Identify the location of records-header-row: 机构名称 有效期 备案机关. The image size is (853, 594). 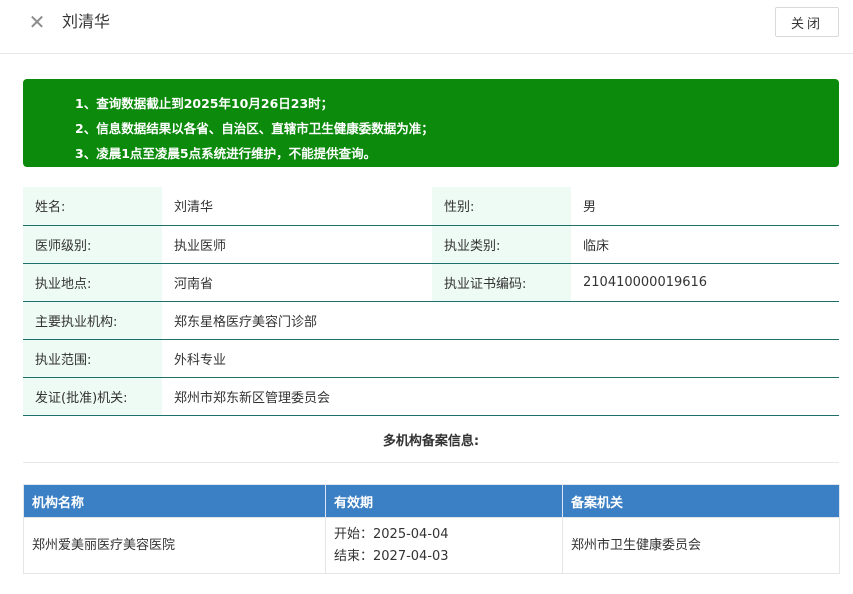
(431, 501).